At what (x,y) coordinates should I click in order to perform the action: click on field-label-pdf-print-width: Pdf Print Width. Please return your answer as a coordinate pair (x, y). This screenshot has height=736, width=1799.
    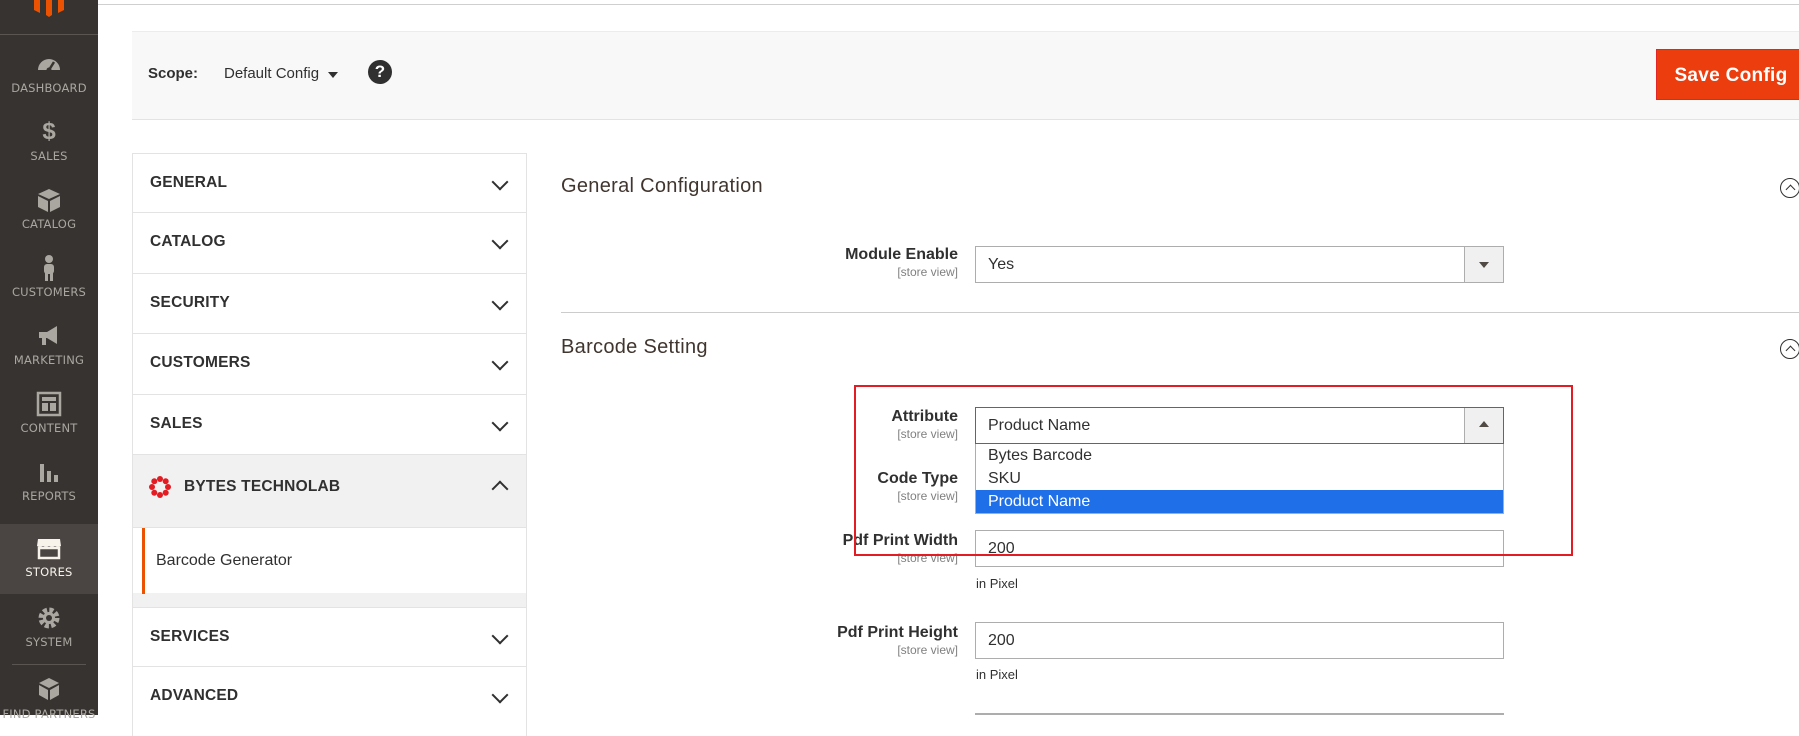
    Looking at the image, I should click on (900, 540).